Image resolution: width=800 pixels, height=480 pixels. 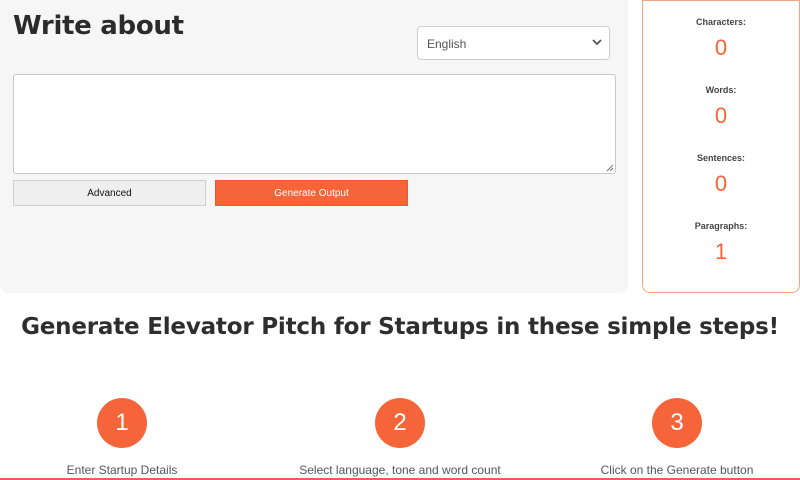 I want to click on step-text: Enter Startup Details, so click(x=122, y=470).